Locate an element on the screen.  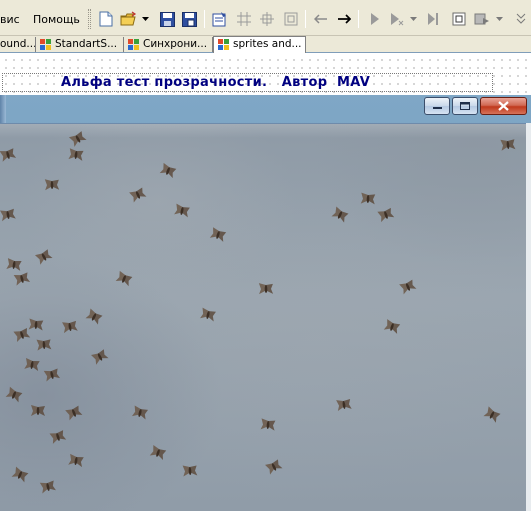
maximize-icon is located at coordinates (465, 106).